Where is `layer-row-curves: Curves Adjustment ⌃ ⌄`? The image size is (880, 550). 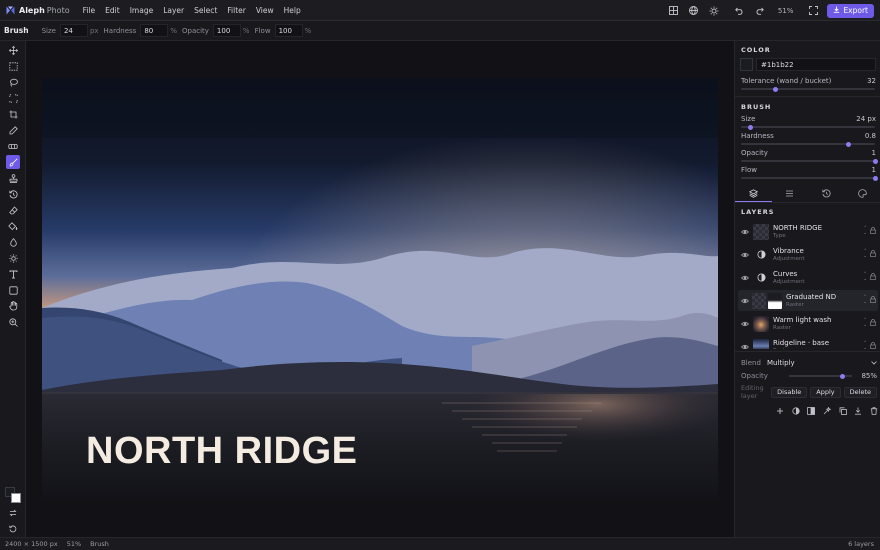 layer-row-curves: Curves Adjustment ⌃ ⌄ is located at coordinates (808, 277).